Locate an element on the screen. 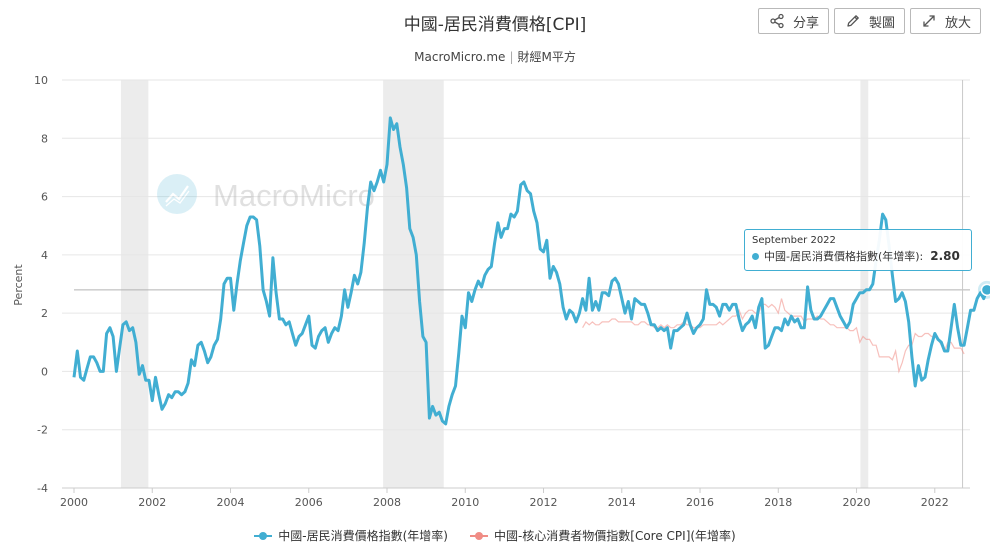 The width and height of the screenshot is (990, 553). y-tick-labels: -4 -2 0 2 4 6 8 10 is located at coordinates (41, 284).